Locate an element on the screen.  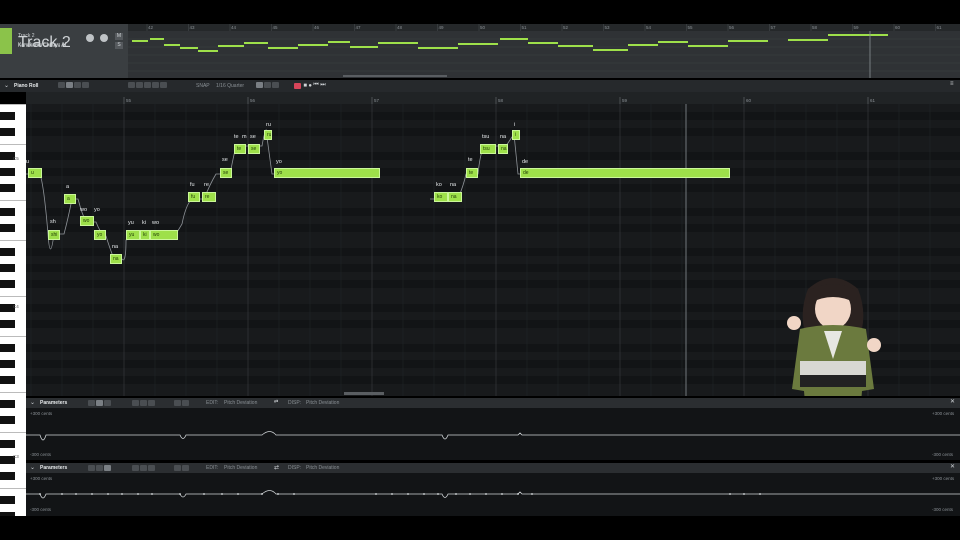
view-tool-icon is located at coordinates (163, 85).